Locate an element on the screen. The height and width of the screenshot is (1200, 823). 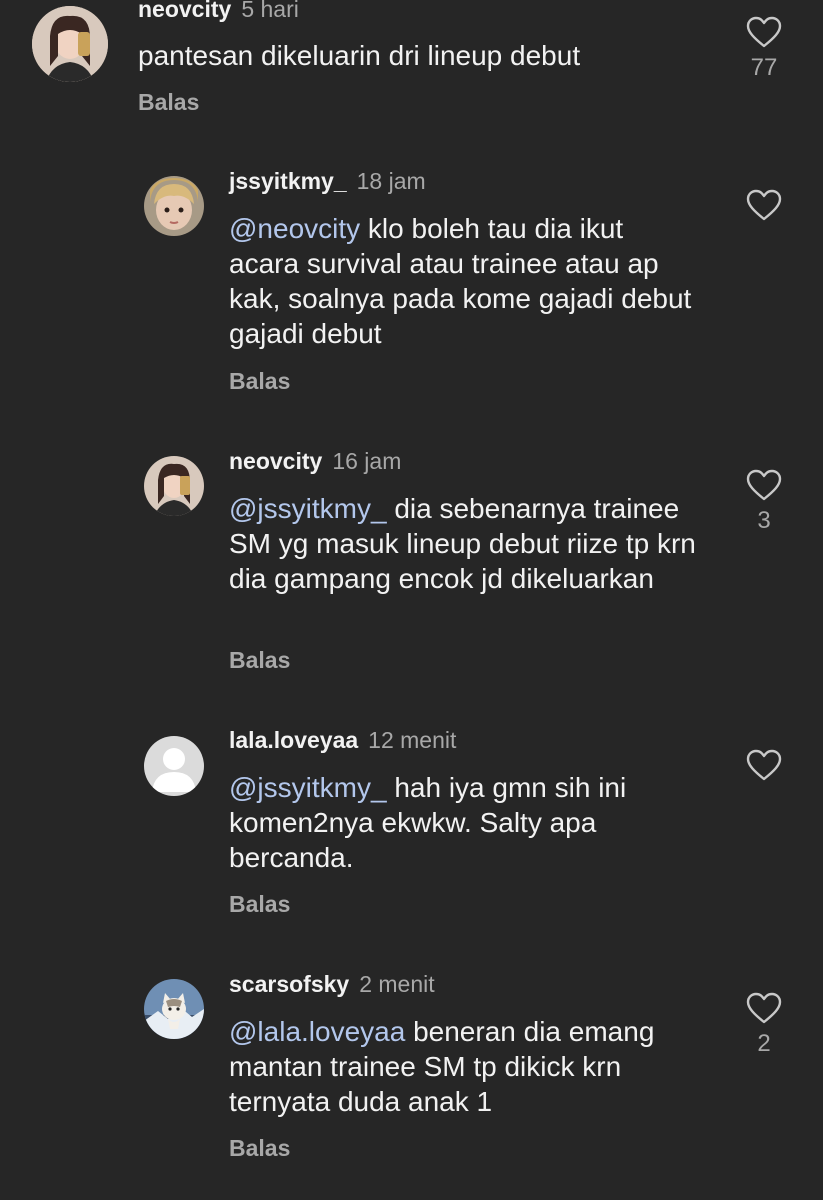
timestamp: 18 jam is located at coordinates (391, 181).